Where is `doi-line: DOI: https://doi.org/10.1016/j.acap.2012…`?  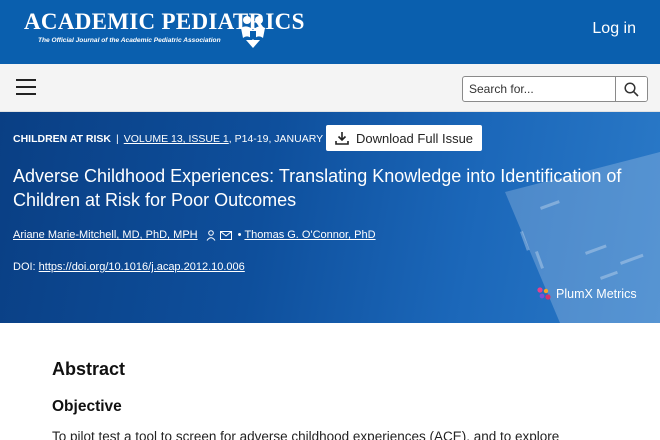 doi-line: DOI: https://doi.org/10.1016/j.acap.2012… is located at coordinates (129, 267).